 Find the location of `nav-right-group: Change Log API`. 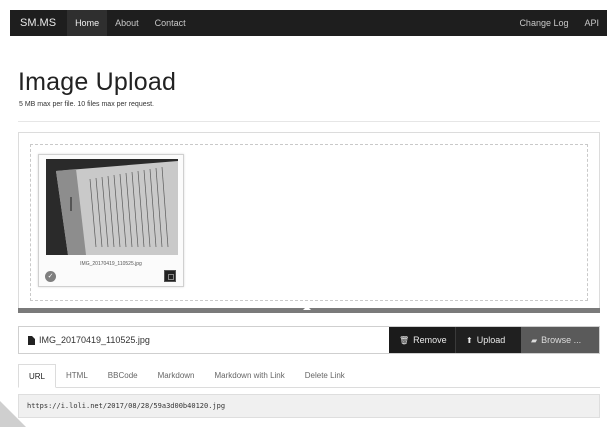

nav-right-group: Change Log API is located at coordinates (559, 23).